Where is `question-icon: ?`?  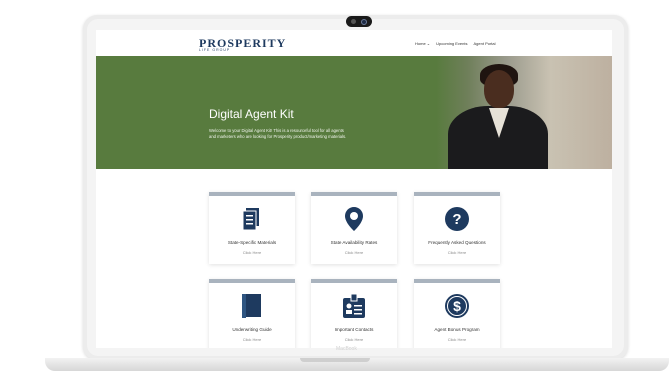
question-icon: ? is located at coordinates (457, 219).